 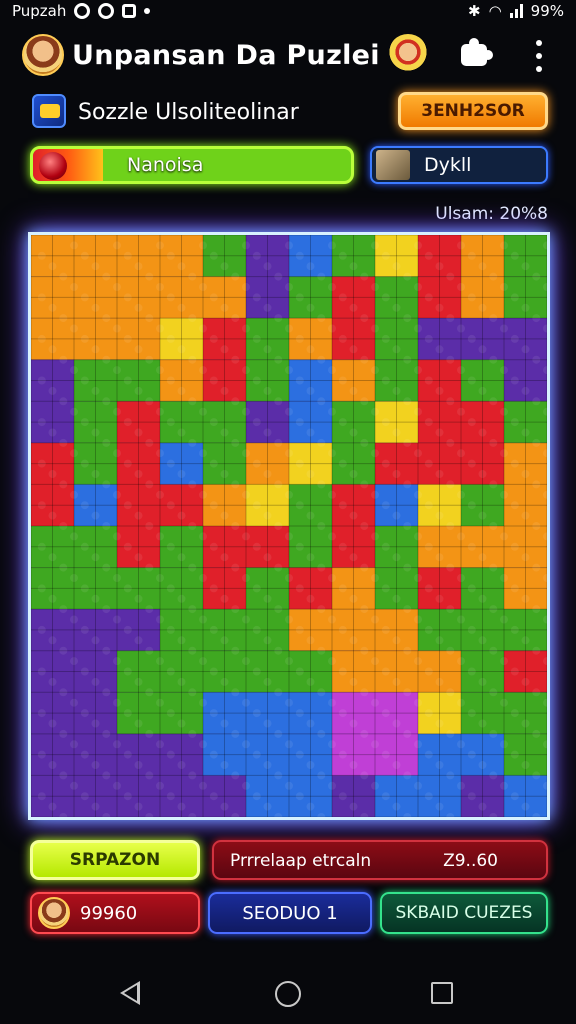 What do you see at coordinates (470, 861) in the screenshot?
I see `info-value: Z9..60` at bounding box center [470, 861].